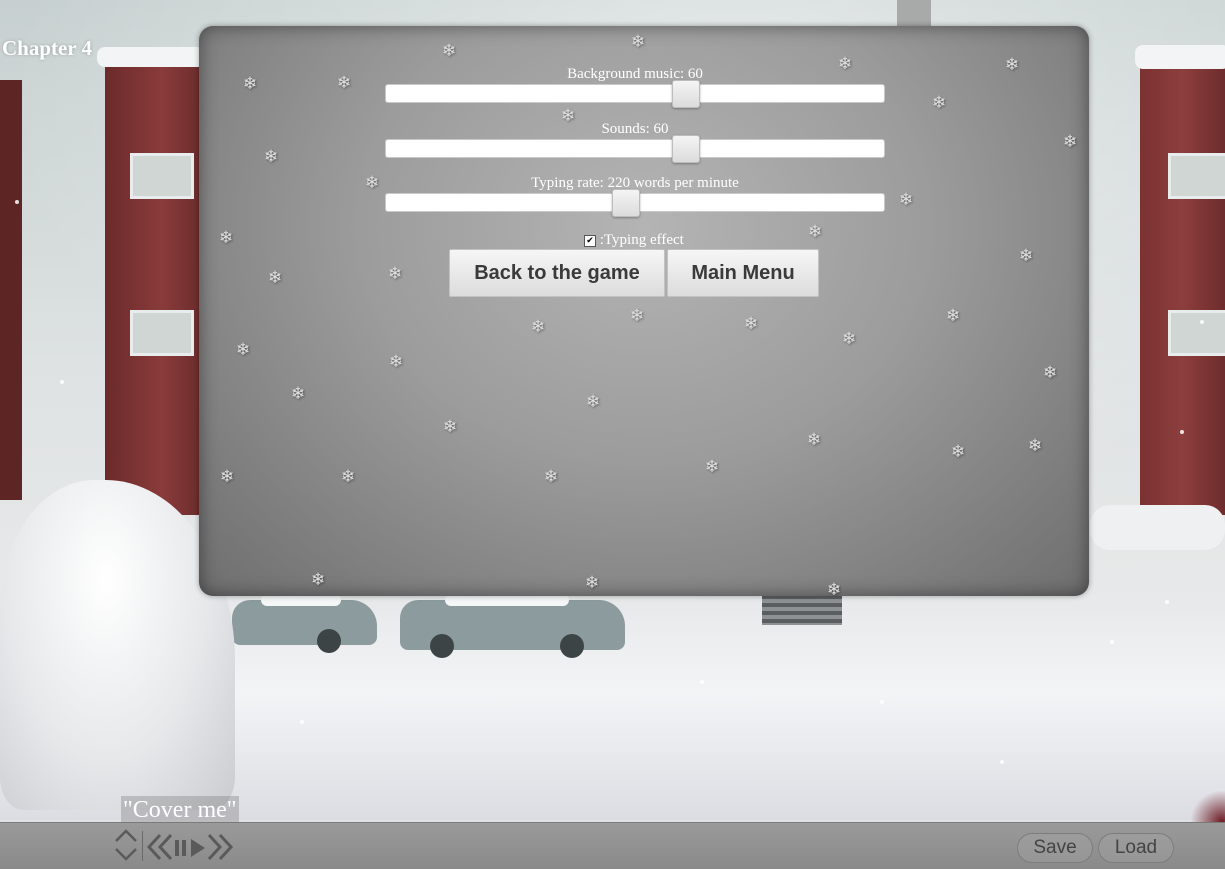 Image resolution: width=1225 pixels, height=869 pixels. Describe the element at coordinates (1055, 848) in the screenshot. I see `save-button: Save` at that location.